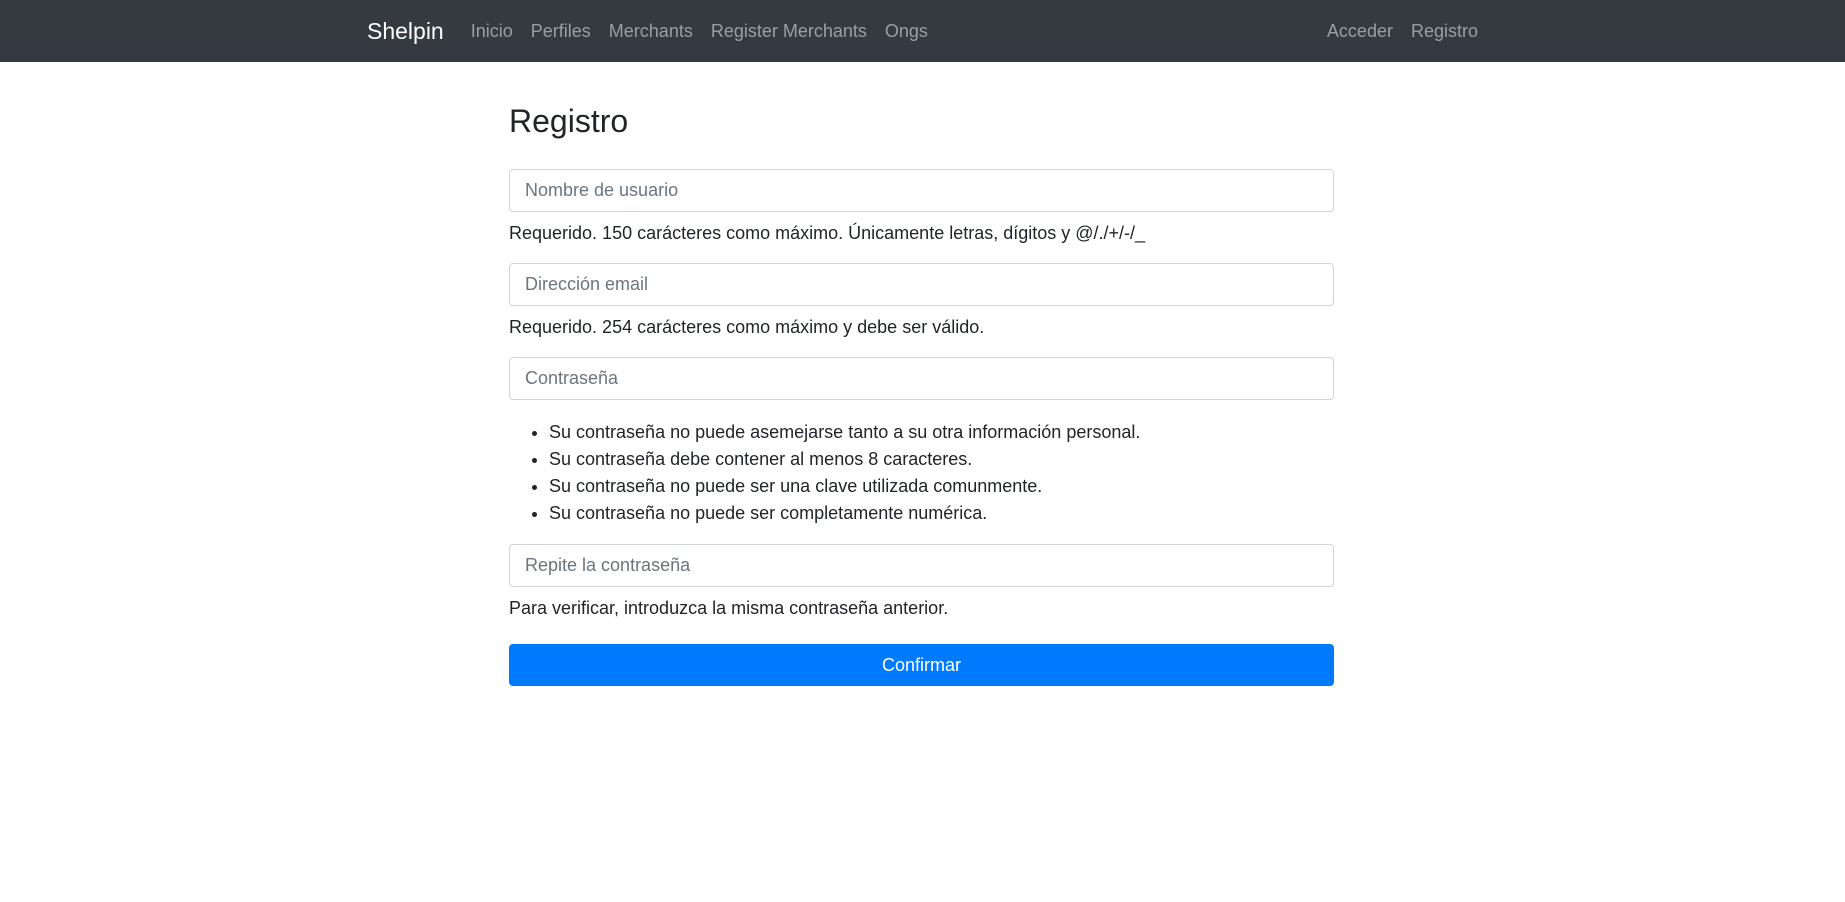  I want to click on confirm-button: Confirmar, so click(921, 665).